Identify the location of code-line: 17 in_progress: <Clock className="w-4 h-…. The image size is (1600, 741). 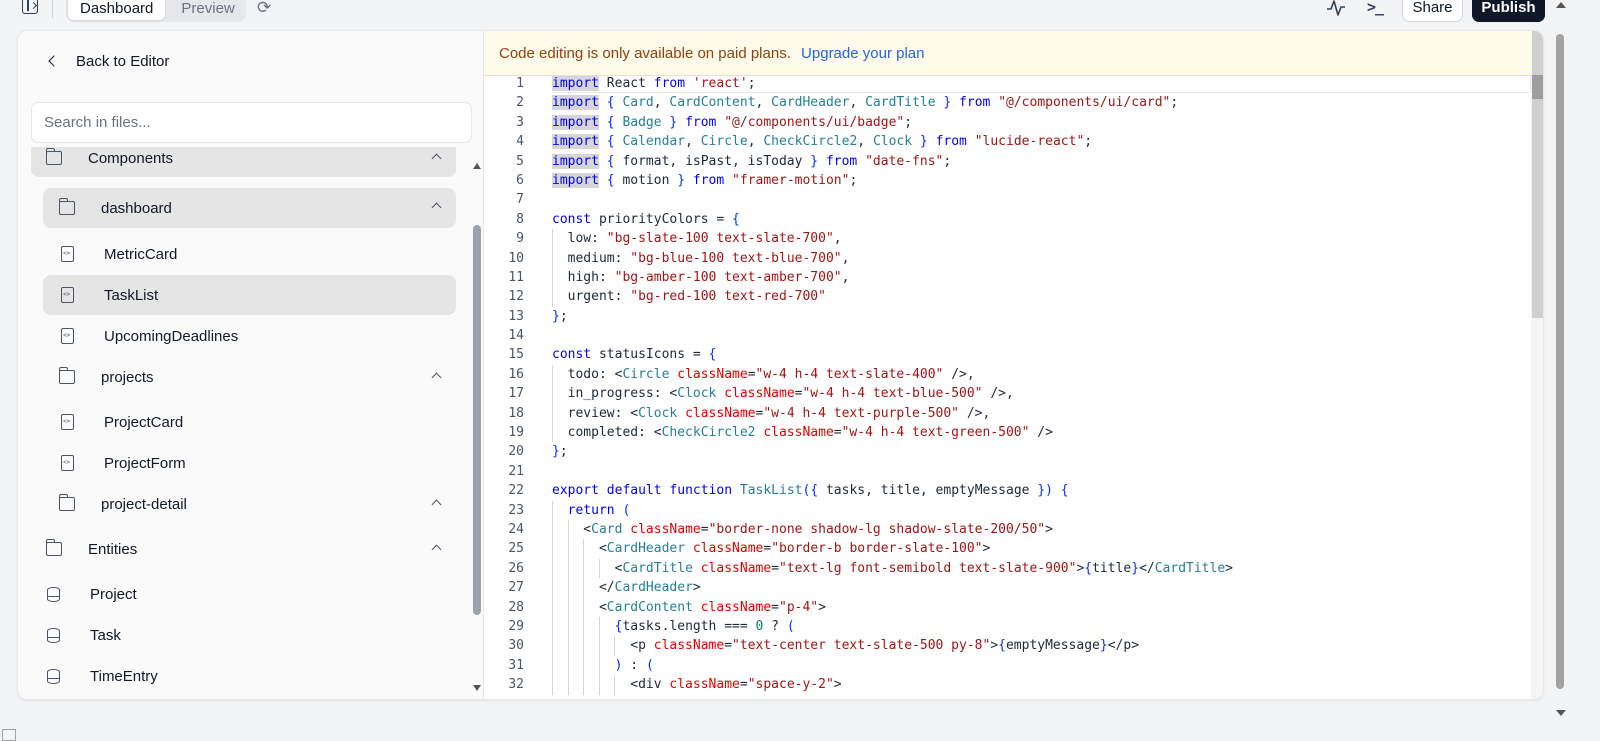
(1007, 394).